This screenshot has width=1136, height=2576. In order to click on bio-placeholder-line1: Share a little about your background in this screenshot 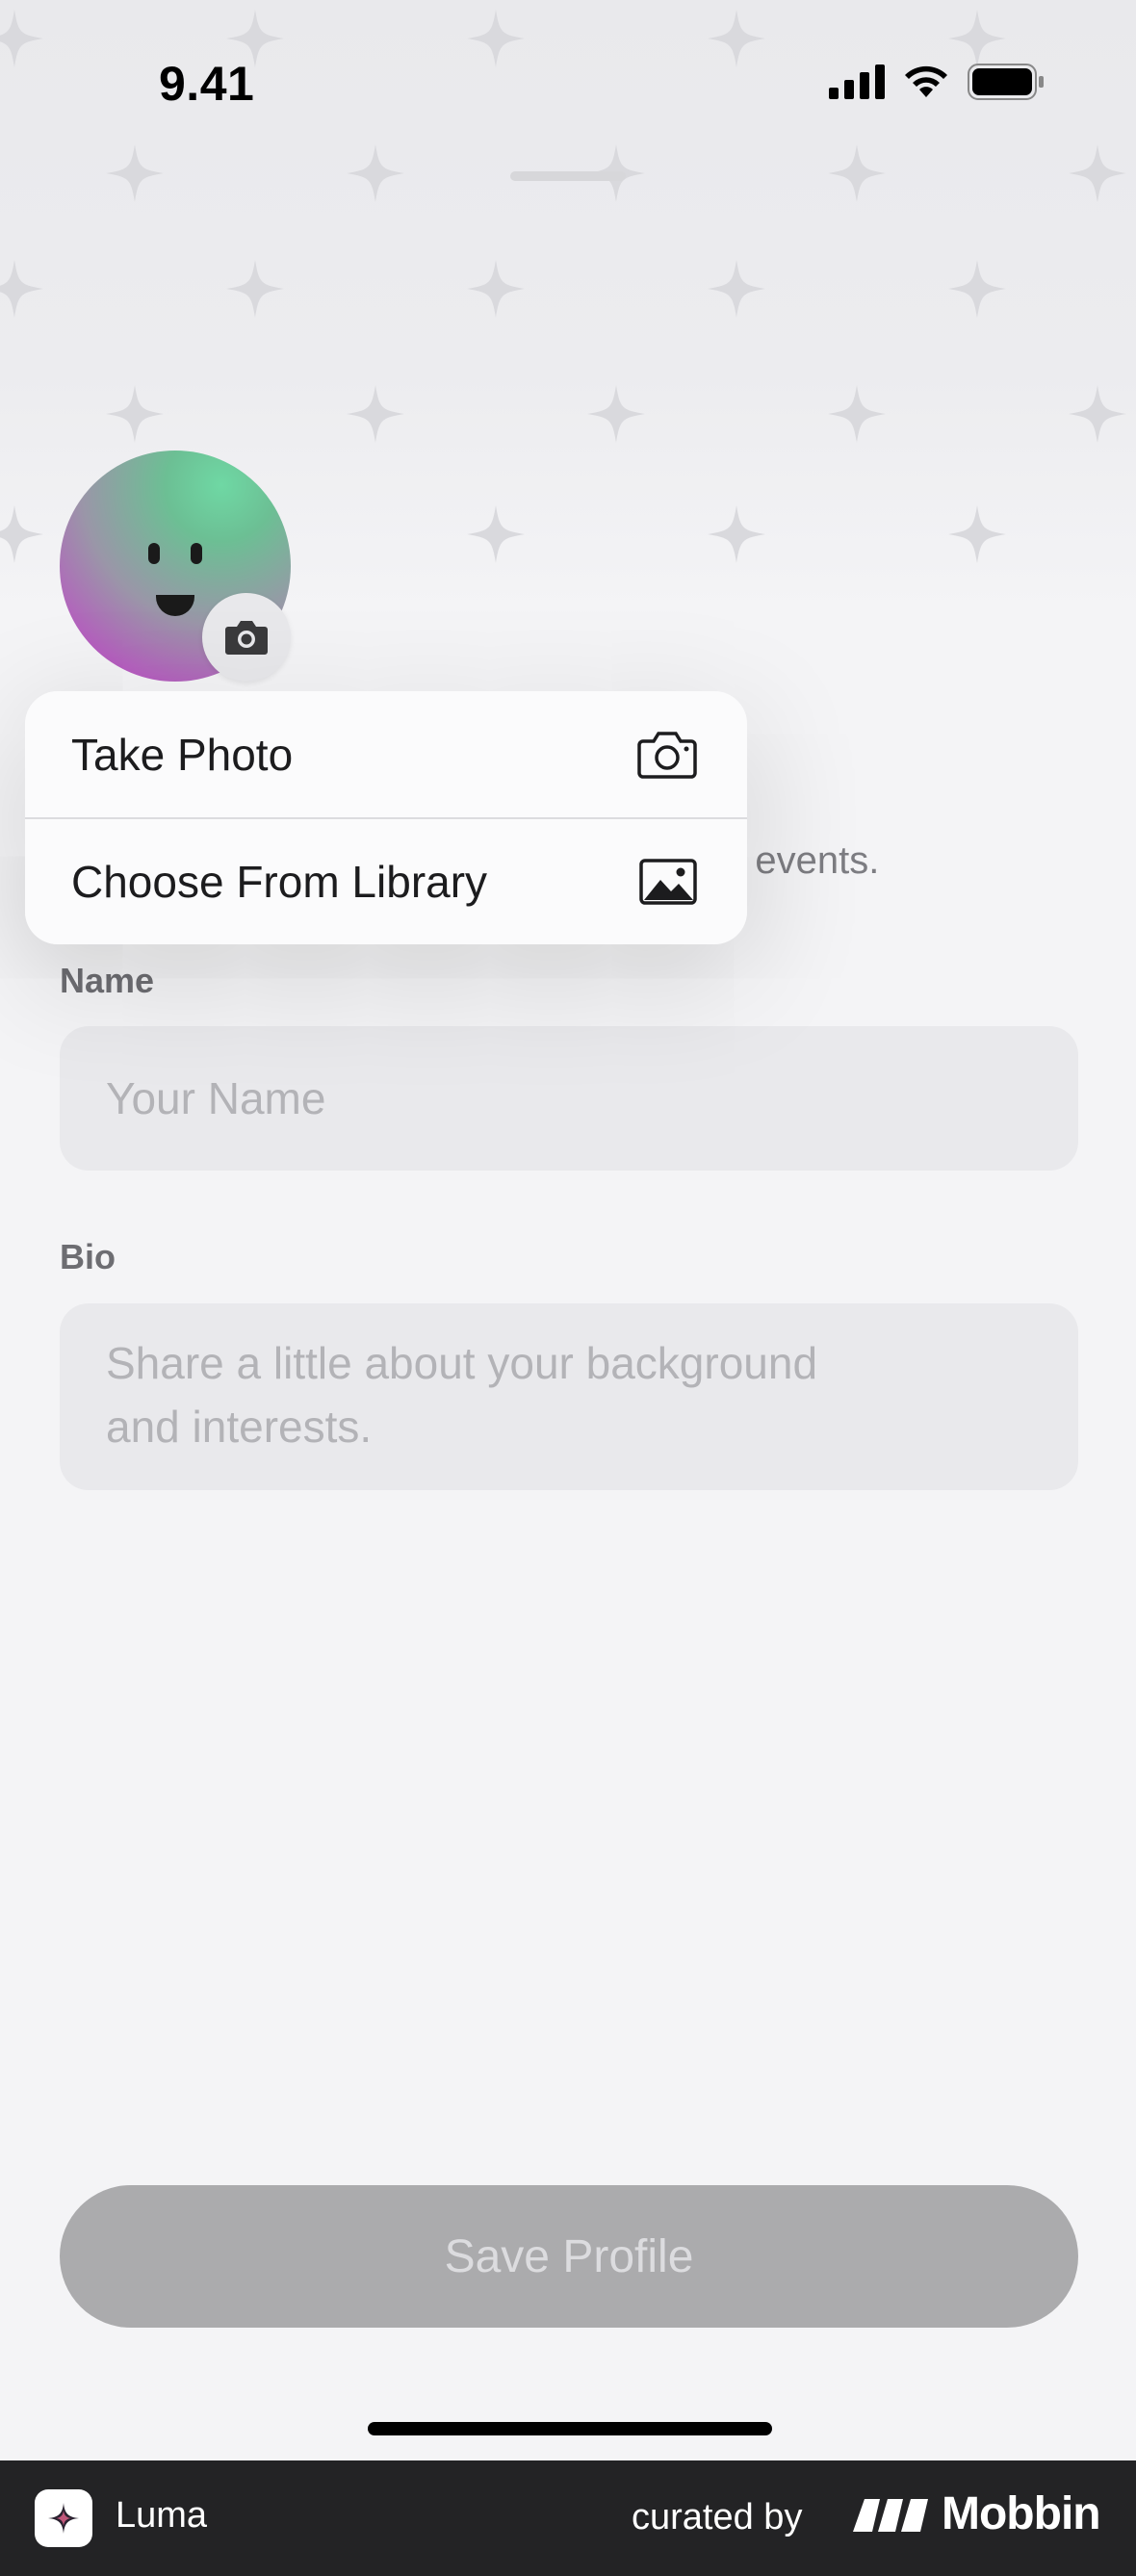, I will do `click(462, 1363)`.